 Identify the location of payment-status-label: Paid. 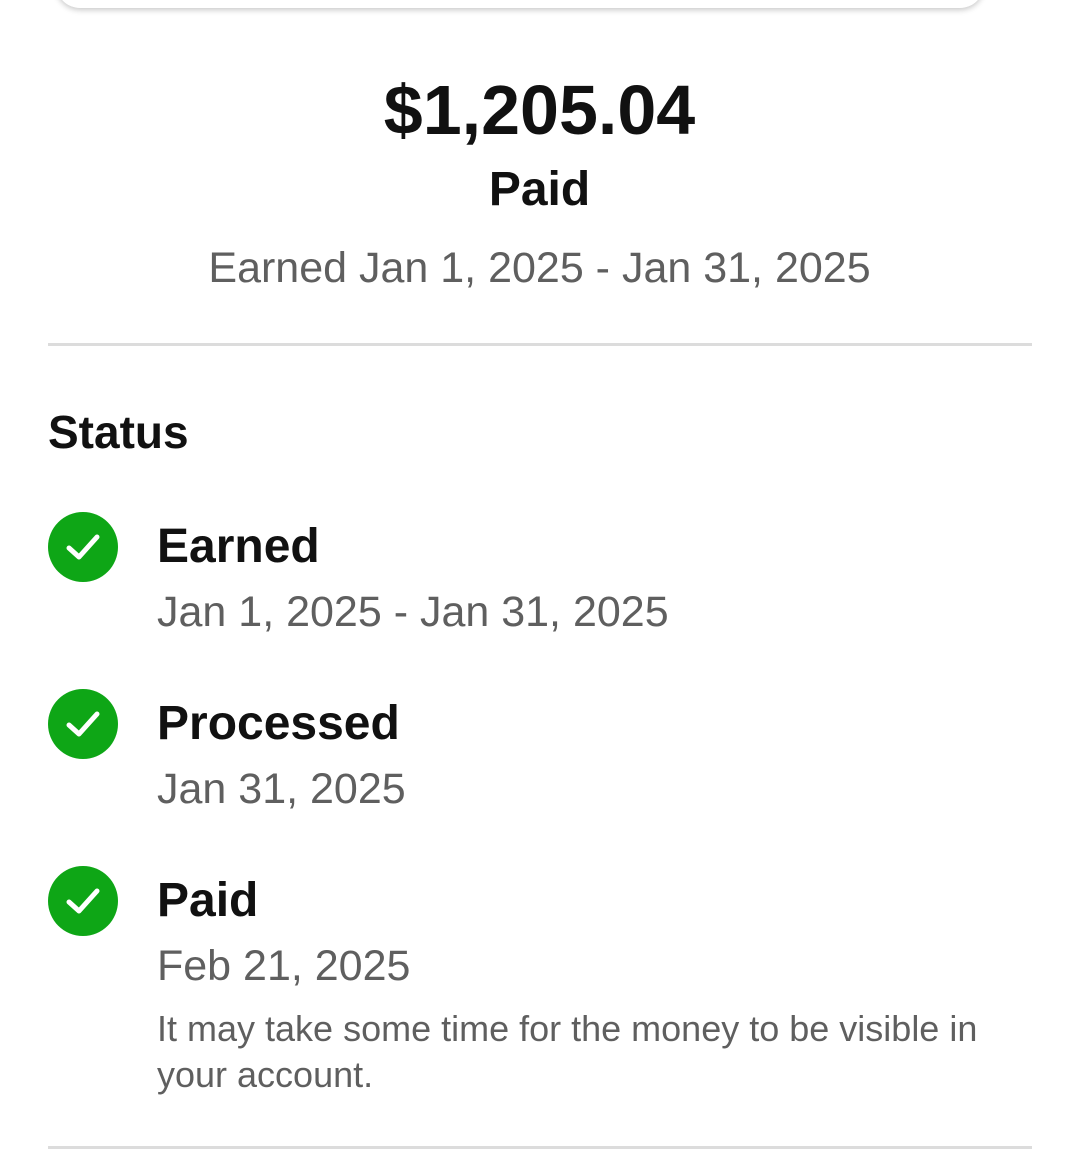
(539, 189).